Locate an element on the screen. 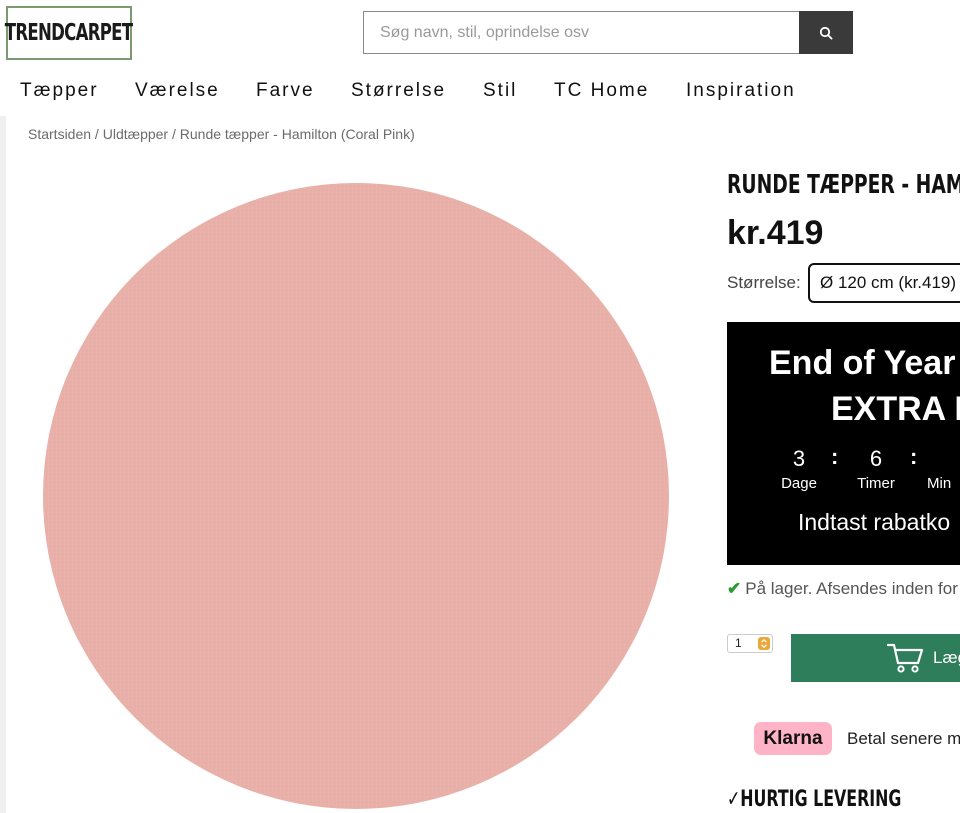 The width and height of the screenshot is (960, 813). size-select: Ø 120 cm (kr.419) is located at coordinates (884, 283).